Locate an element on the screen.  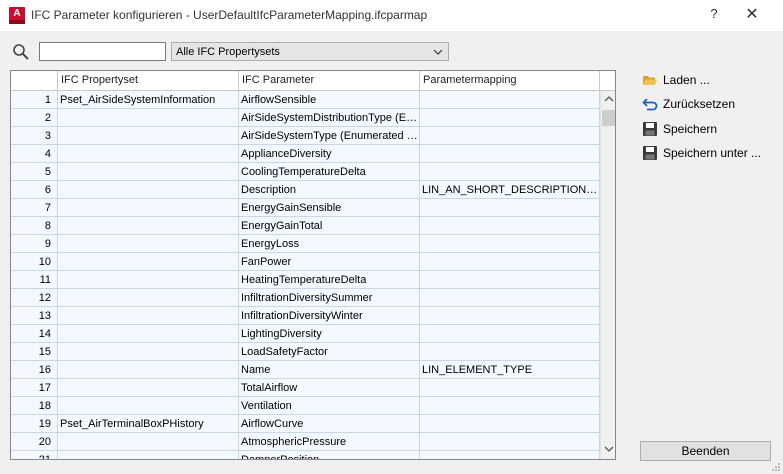
parameter-cell: AirflowCurve is located at coordinates (329, 424).